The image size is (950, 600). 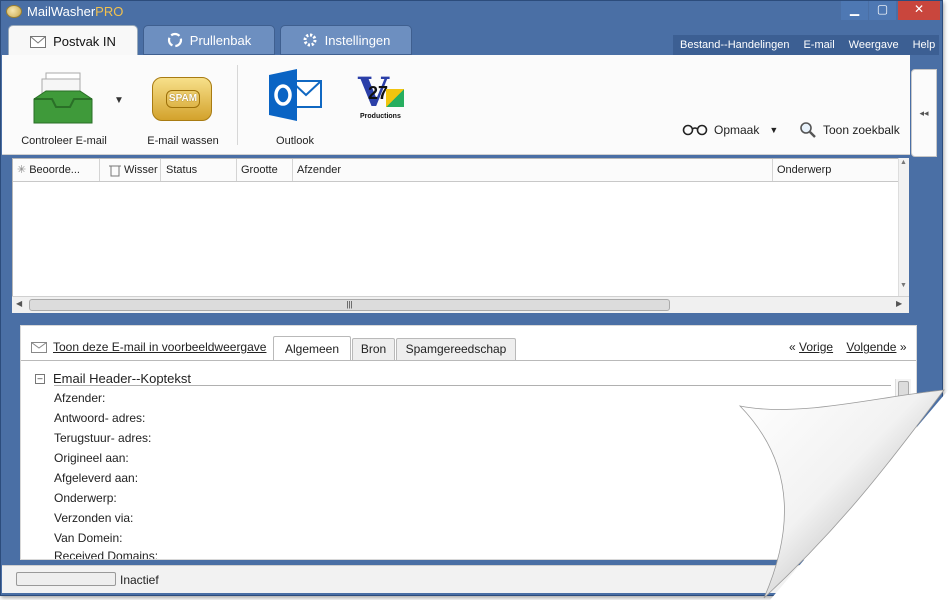 What do you see at coordinates (472, 385) in the screenshot?
I see `section-divider` at bounding box center [472, 385].